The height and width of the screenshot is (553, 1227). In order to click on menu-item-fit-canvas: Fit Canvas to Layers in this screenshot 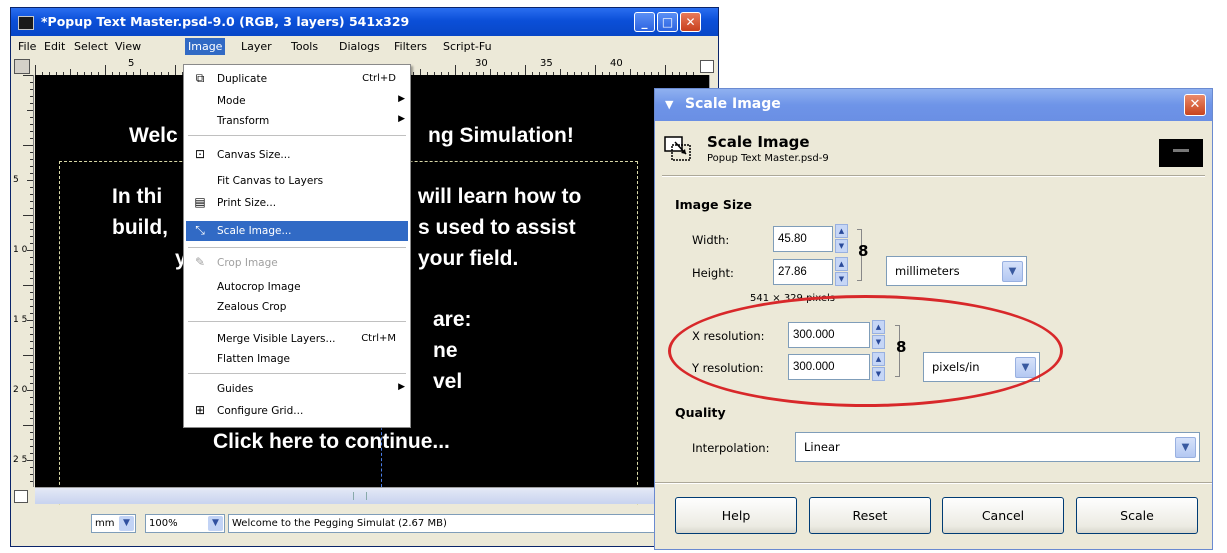, I will do `click(297, 181)`.